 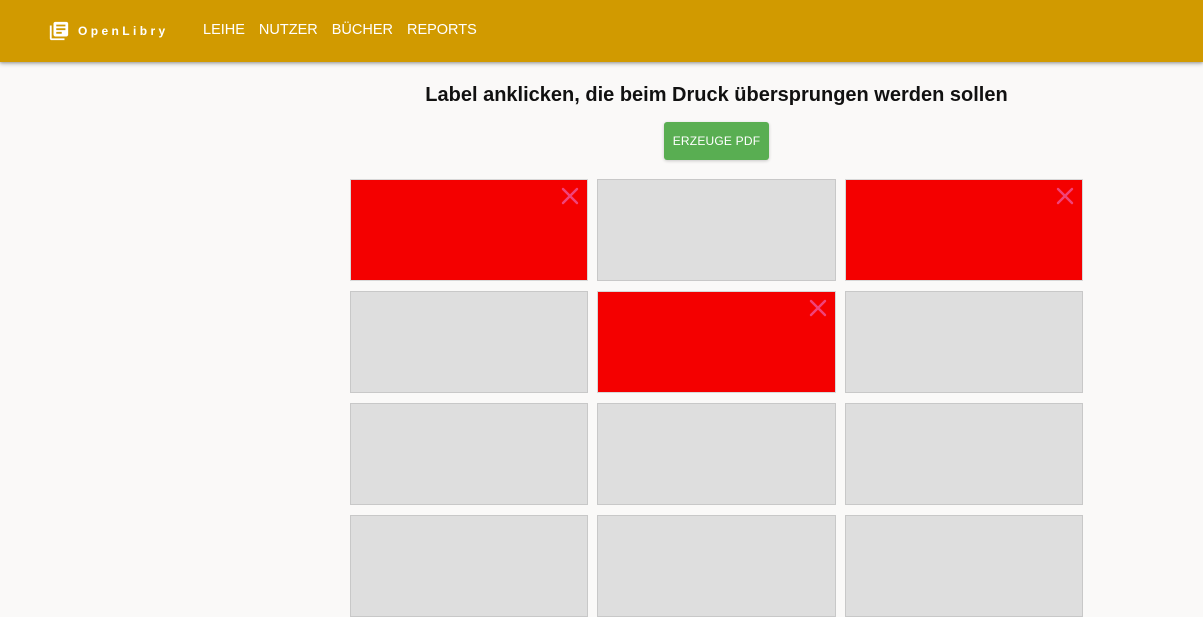 I want to click on brand-name: OpenLibry, so click(x=123, y=31).